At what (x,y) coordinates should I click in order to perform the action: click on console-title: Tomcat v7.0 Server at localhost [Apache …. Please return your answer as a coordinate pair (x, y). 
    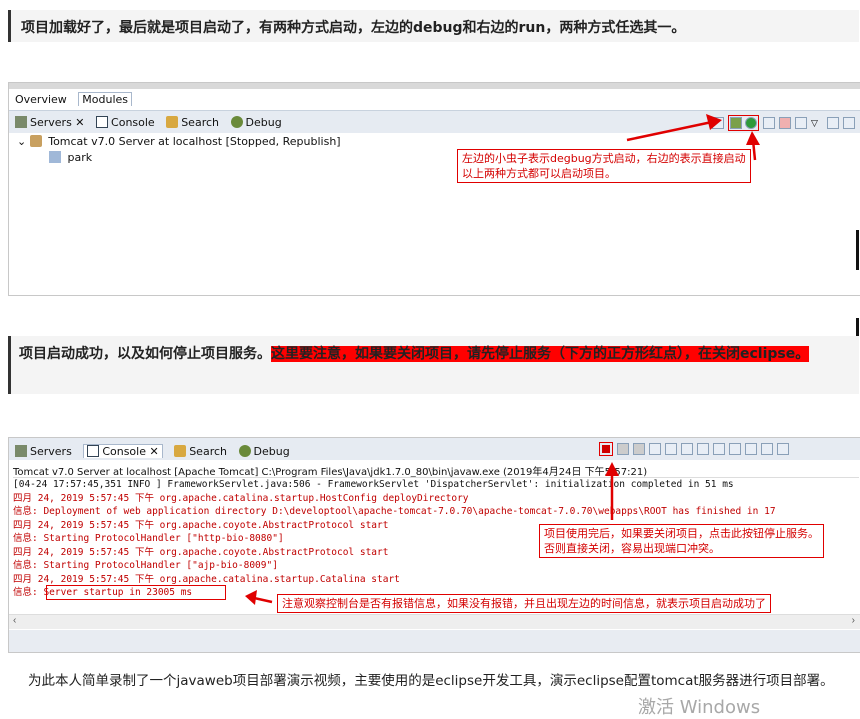
    Looking at the image, I should click on (330, 472).